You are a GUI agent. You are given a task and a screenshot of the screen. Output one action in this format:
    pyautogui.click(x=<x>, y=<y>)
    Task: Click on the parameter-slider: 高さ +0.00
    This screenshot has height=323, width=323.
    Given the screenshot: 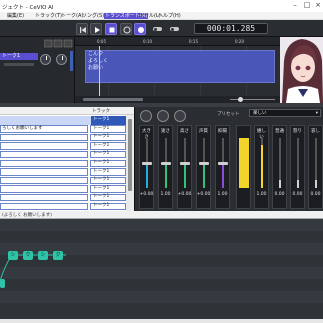 What is the action you would take?
    pyautogui.click(x=184, y=167)
    